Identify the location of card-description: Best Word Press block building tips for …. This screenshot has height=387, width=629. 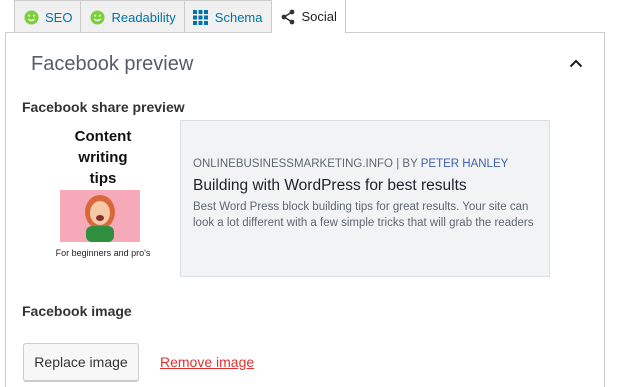
(363, 215).